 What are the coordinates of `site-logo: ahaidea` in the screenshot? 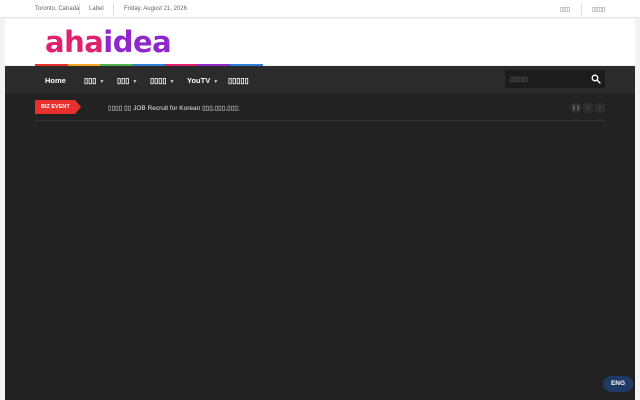 It's located at (108, 42).